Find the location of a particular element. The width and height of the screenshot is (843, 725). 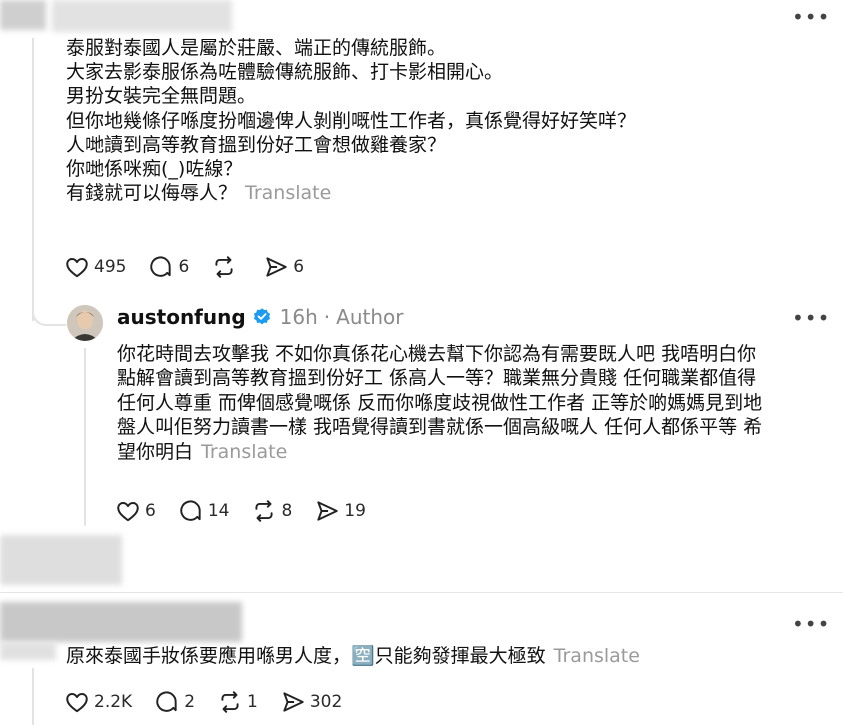

share-button: 6 is located at coordinates (283, 267).